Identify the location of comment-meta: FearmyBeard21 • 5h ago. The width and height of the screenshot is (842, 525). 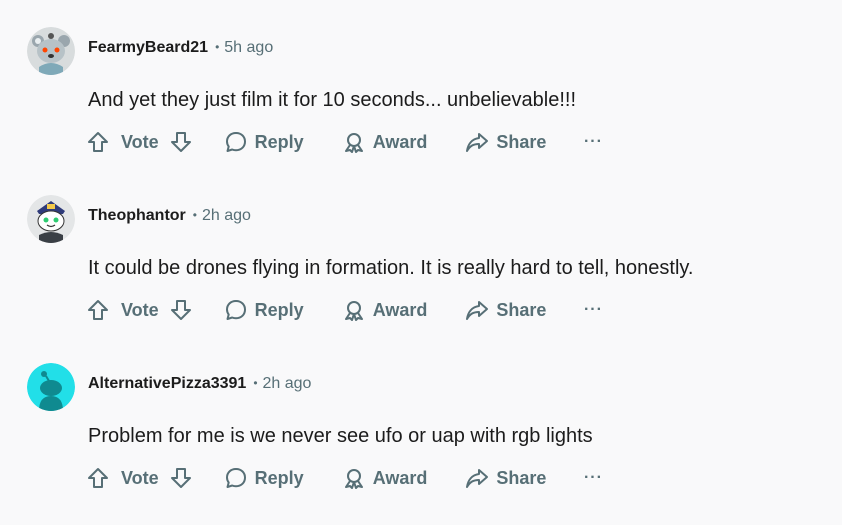
(180, 48).